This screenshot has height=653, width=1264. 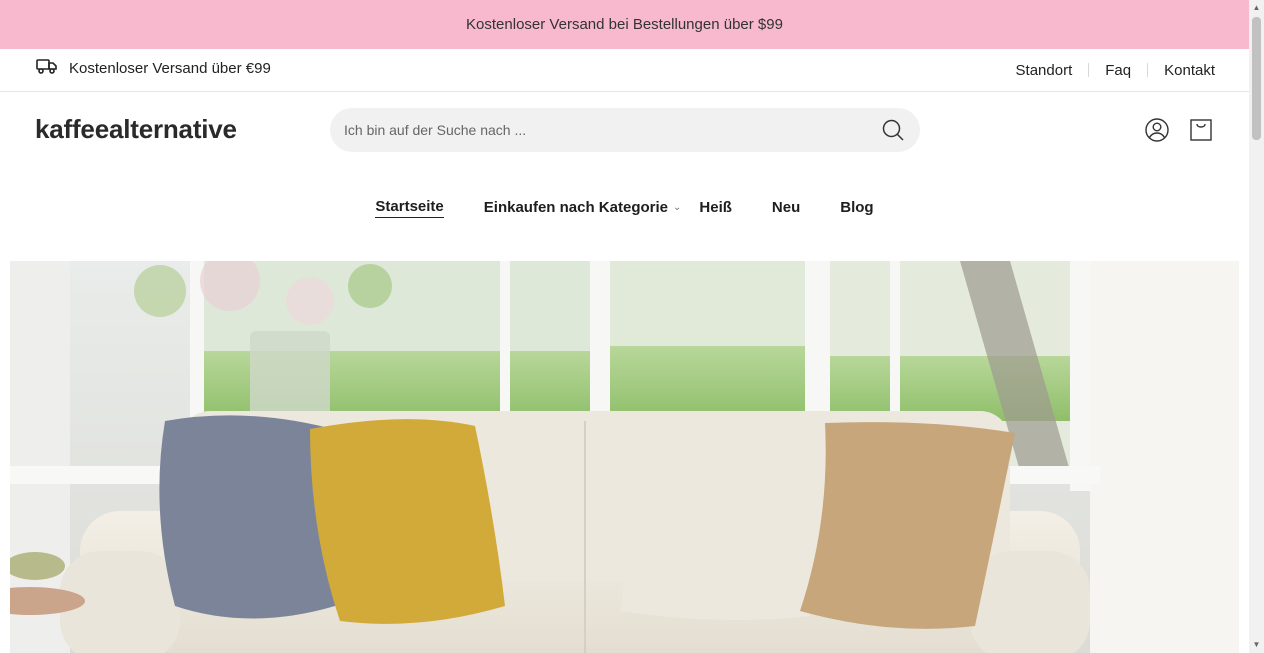 What do you see at coordinates (677, 207) in the screenshot?
I see `chevron-down-icon: ⌄` at bounding box center [677, 207].